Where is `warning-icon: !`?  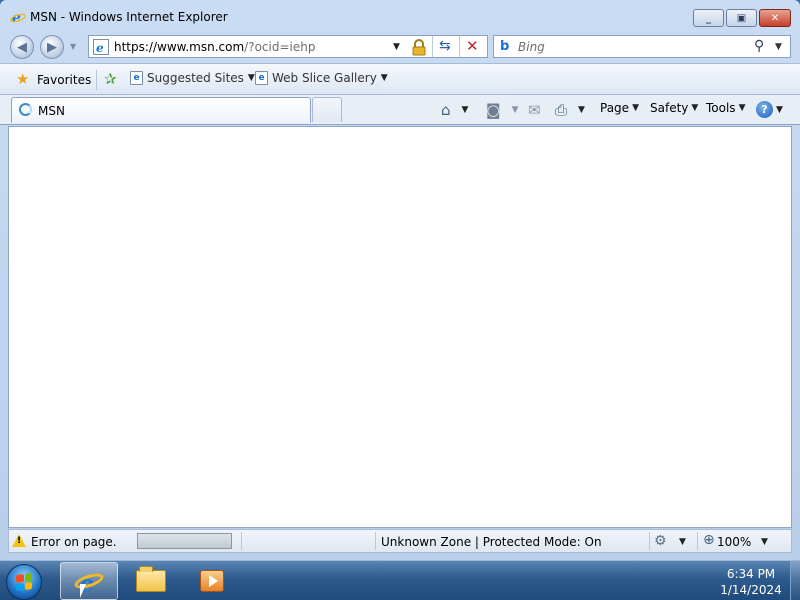
warning-icon: ! is located at coordinates (19, 540).